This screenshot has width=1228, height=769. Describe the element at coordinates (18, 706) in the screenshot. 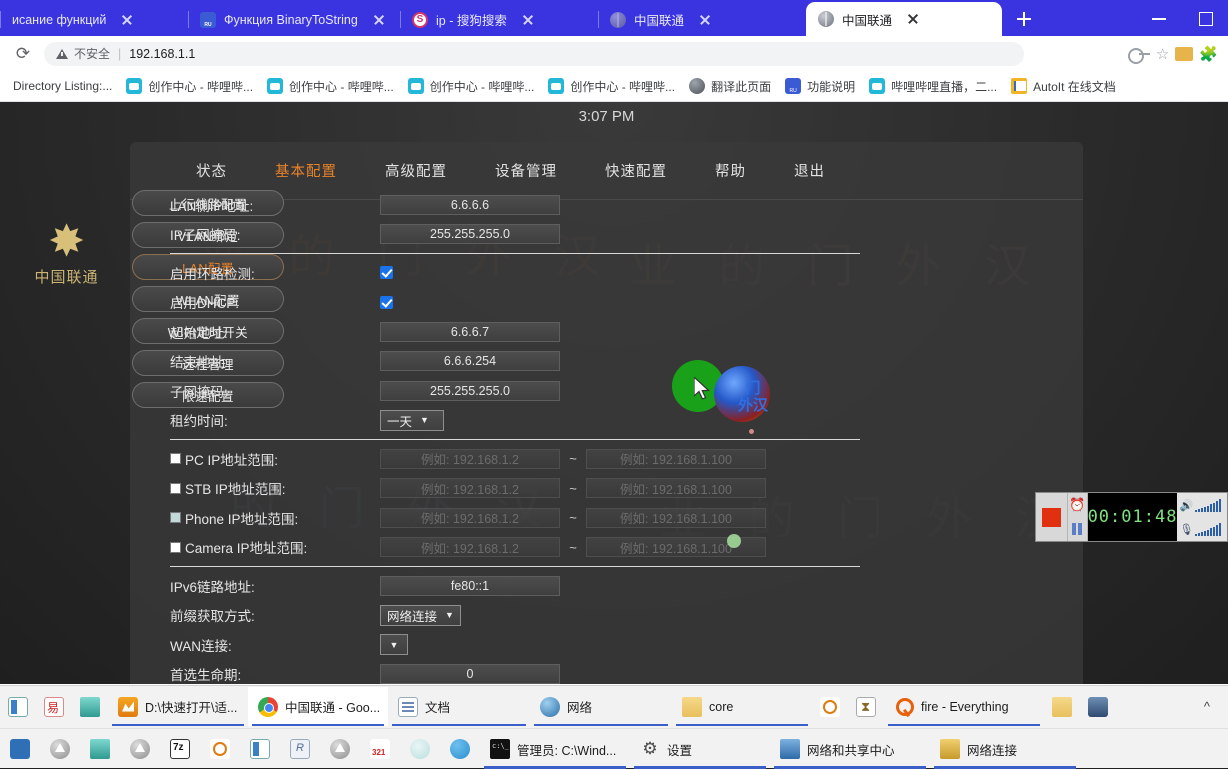

I see `taskbar-item-taskview` at that location.